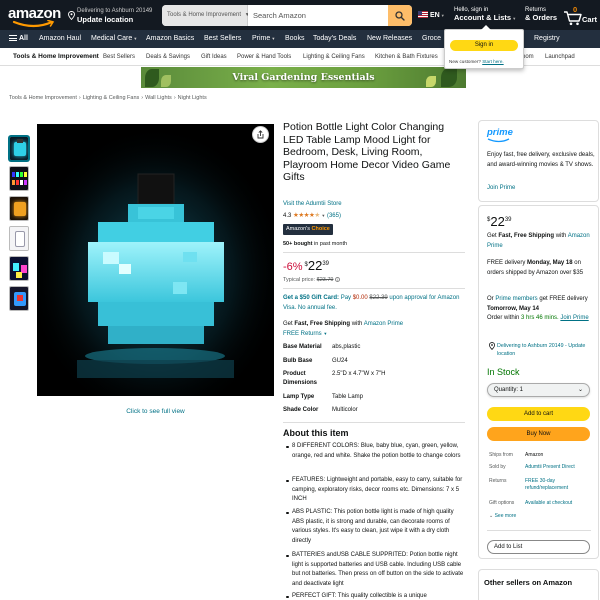 The width and height of the screenshot is (600, 600). Describe the element at coordinates (308, 229) in the screenshot. I see `amazons-choice-badge: Amazon's Choice` at that location.